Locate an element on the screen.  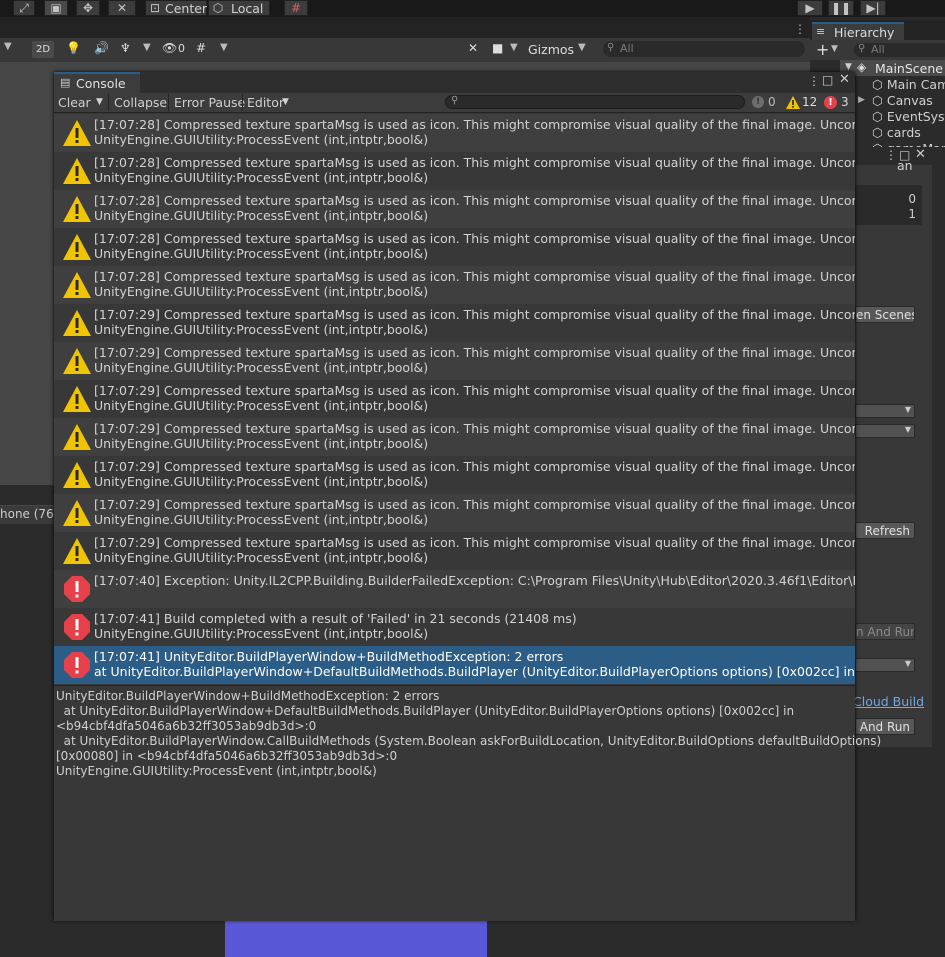
rect-tool-button: ▣ is located at coordinates (56, 8).